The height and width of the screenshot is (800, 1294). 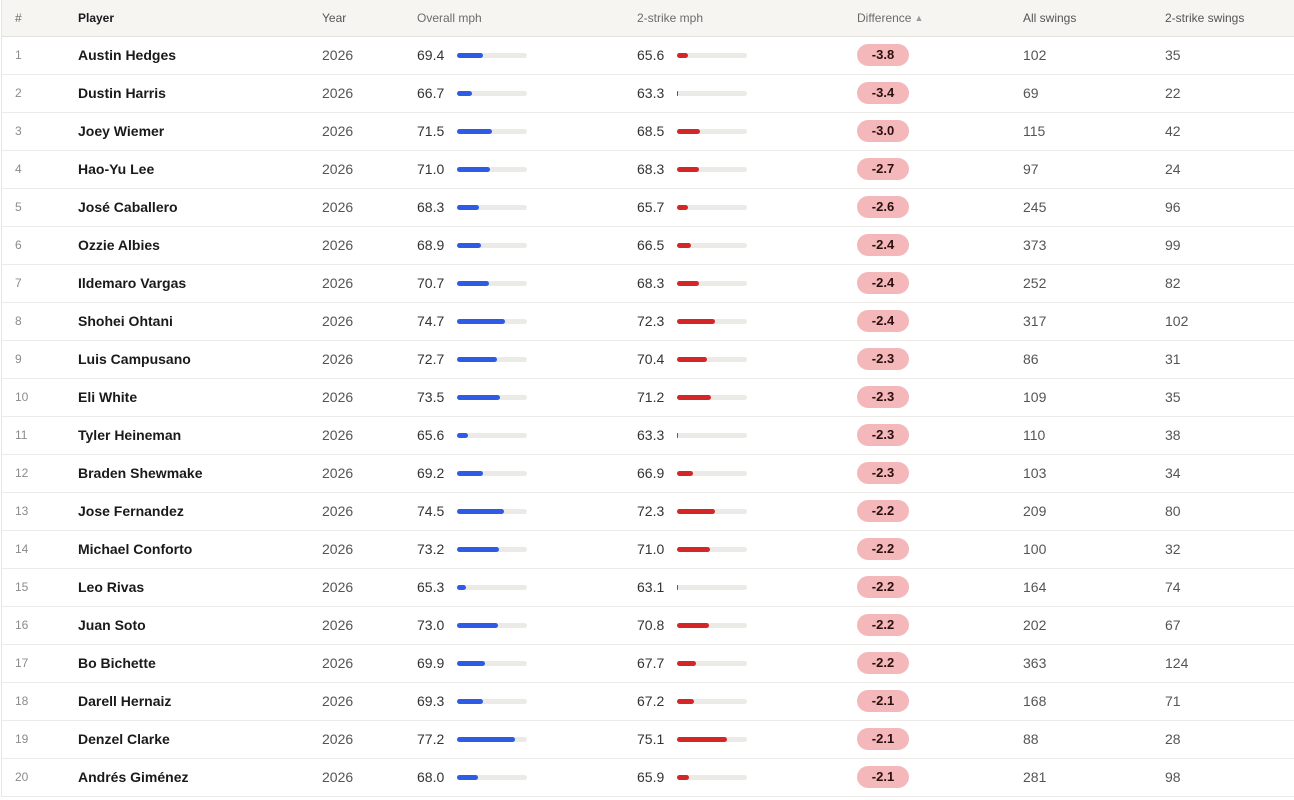 I want to click on table-row: 18 Darell Hernaiz 2026 69.3 67.2 -2.1 168 71, so click(x=648, y=701).